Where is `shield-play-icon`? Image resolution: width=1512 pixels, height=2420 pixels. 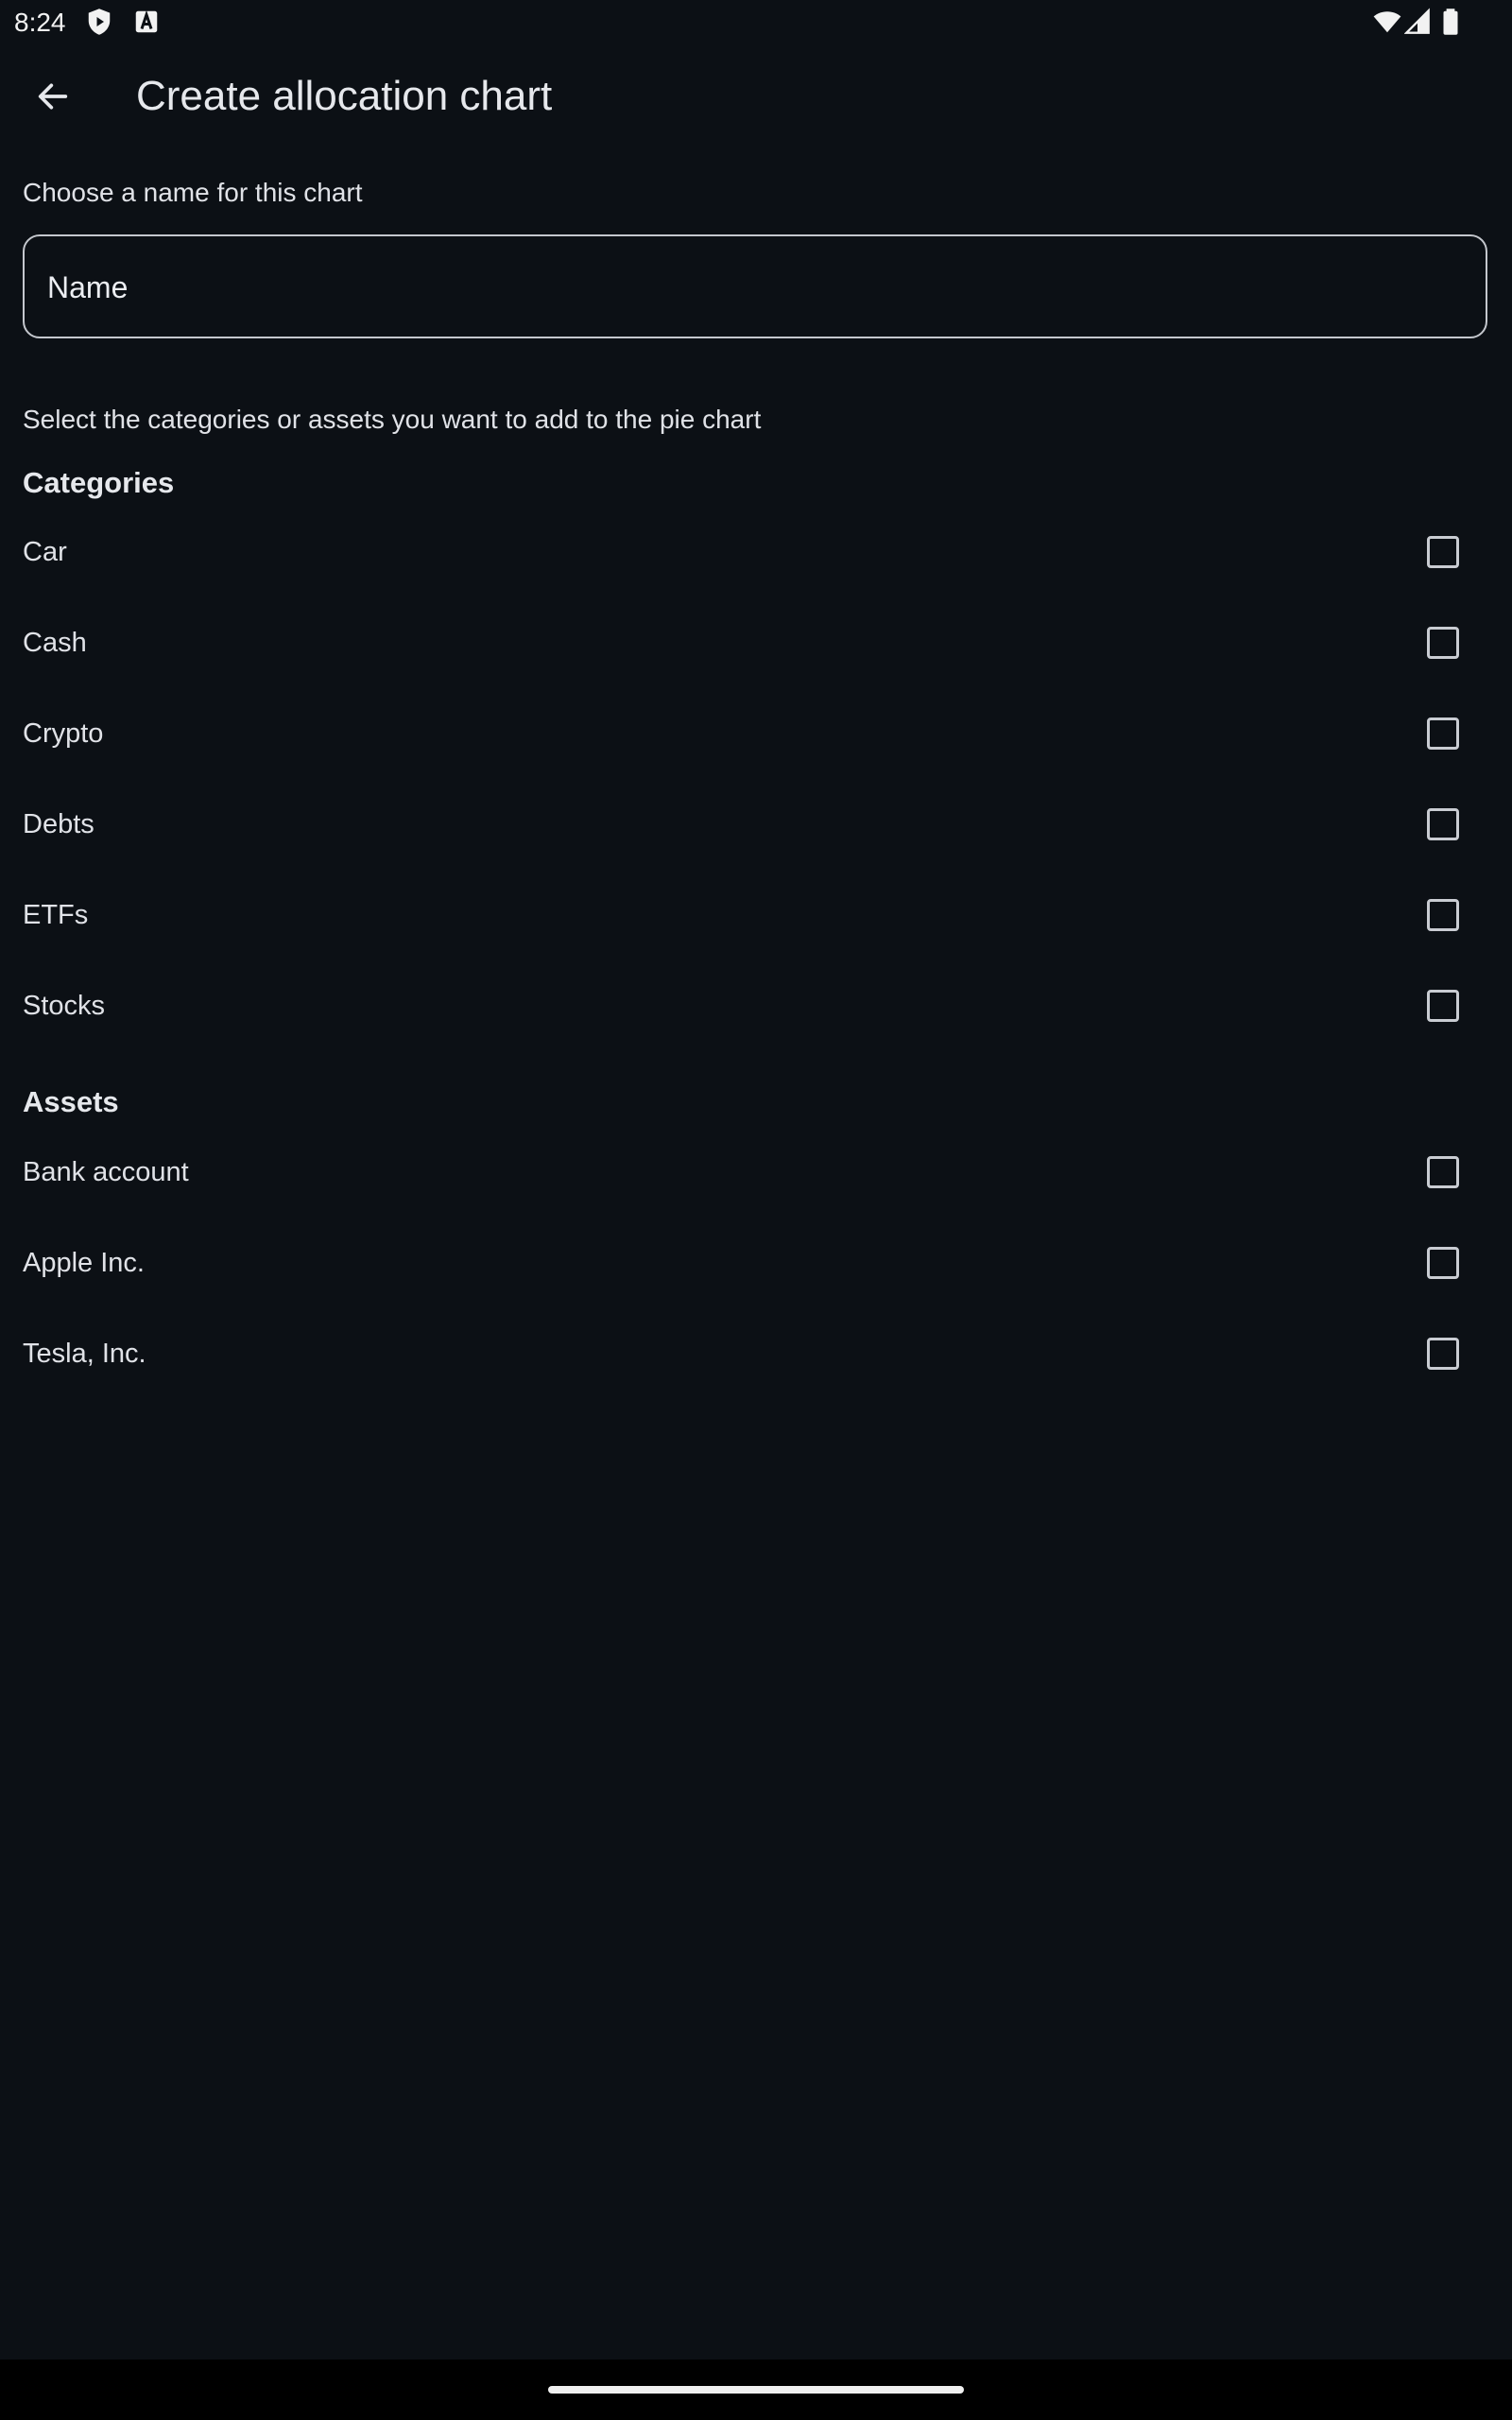 shield-play-icon is located at coordinates (99, 22).